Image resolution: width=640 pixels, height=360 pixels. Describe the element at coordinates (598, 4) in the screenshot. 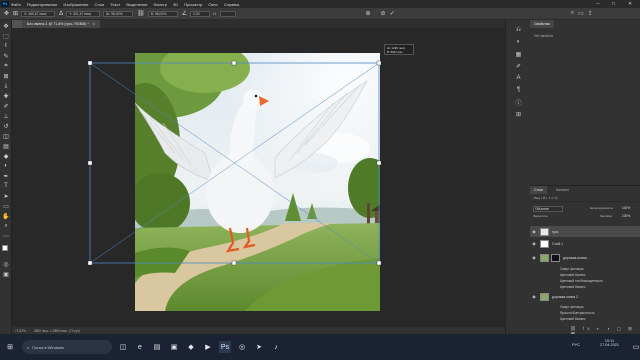

I see `minimize-button: ─` at that location.